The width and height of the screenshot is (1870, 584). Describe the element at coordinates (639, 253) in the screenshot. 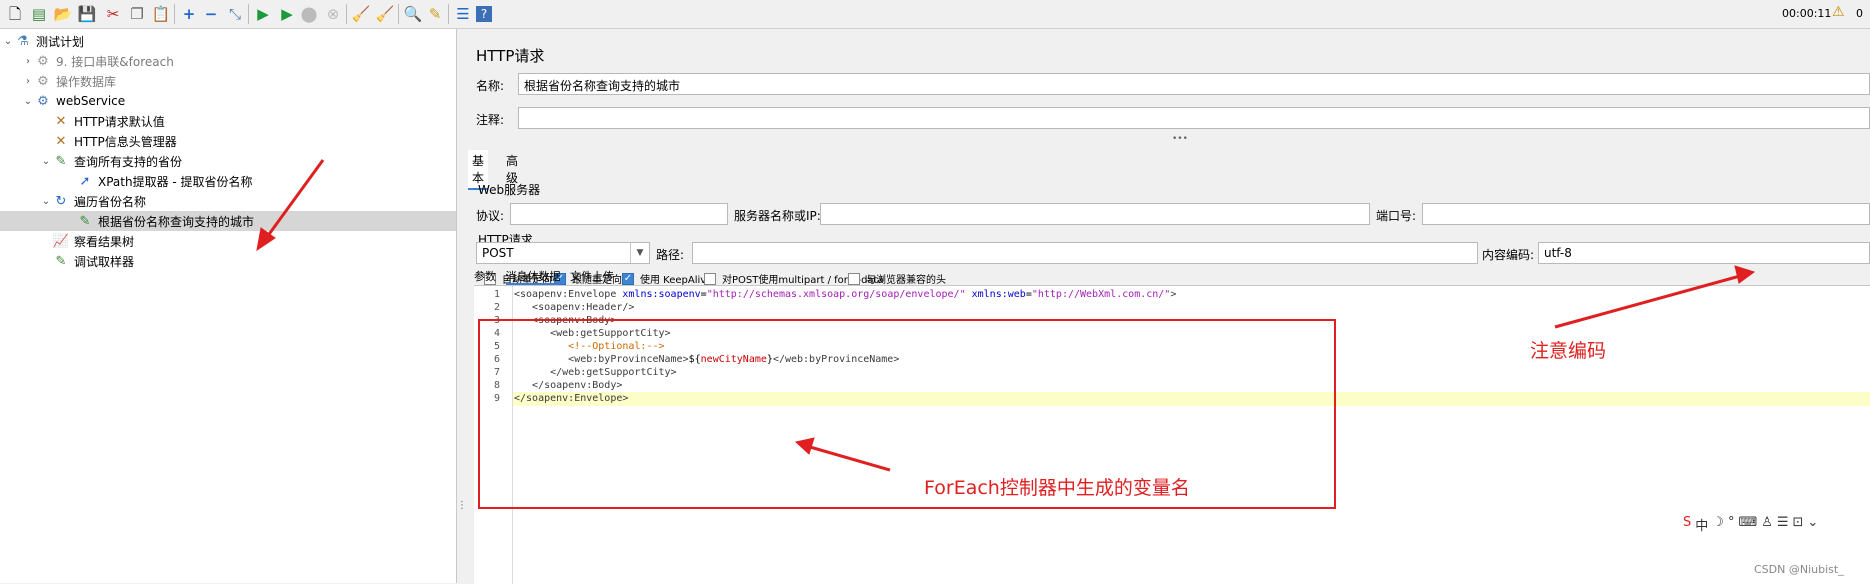

I see `chevron-down-icon: ▼` at that location.